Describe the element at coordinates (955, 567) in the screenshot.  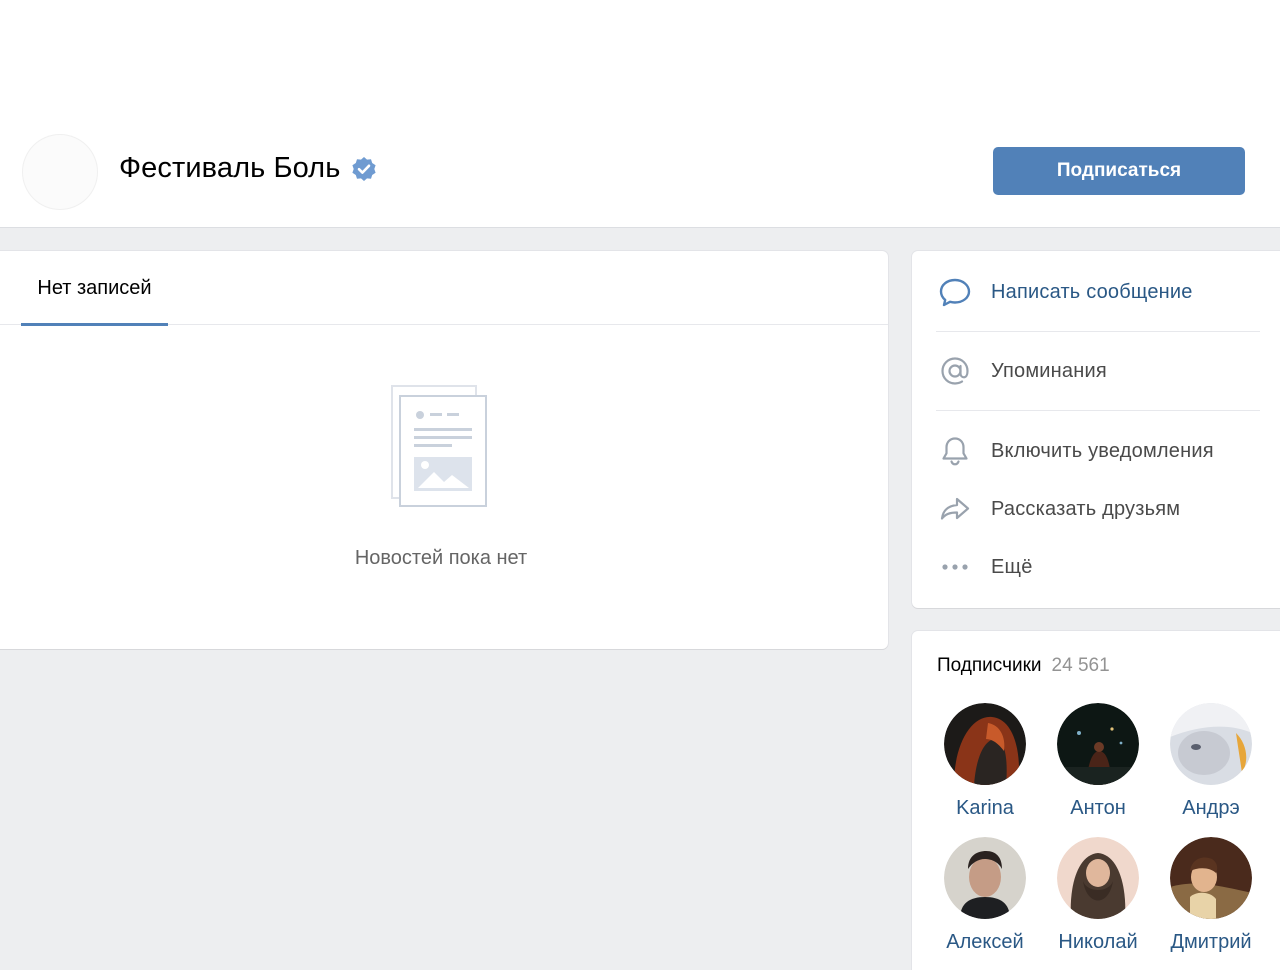
I see `more-dots-icon` at that location.